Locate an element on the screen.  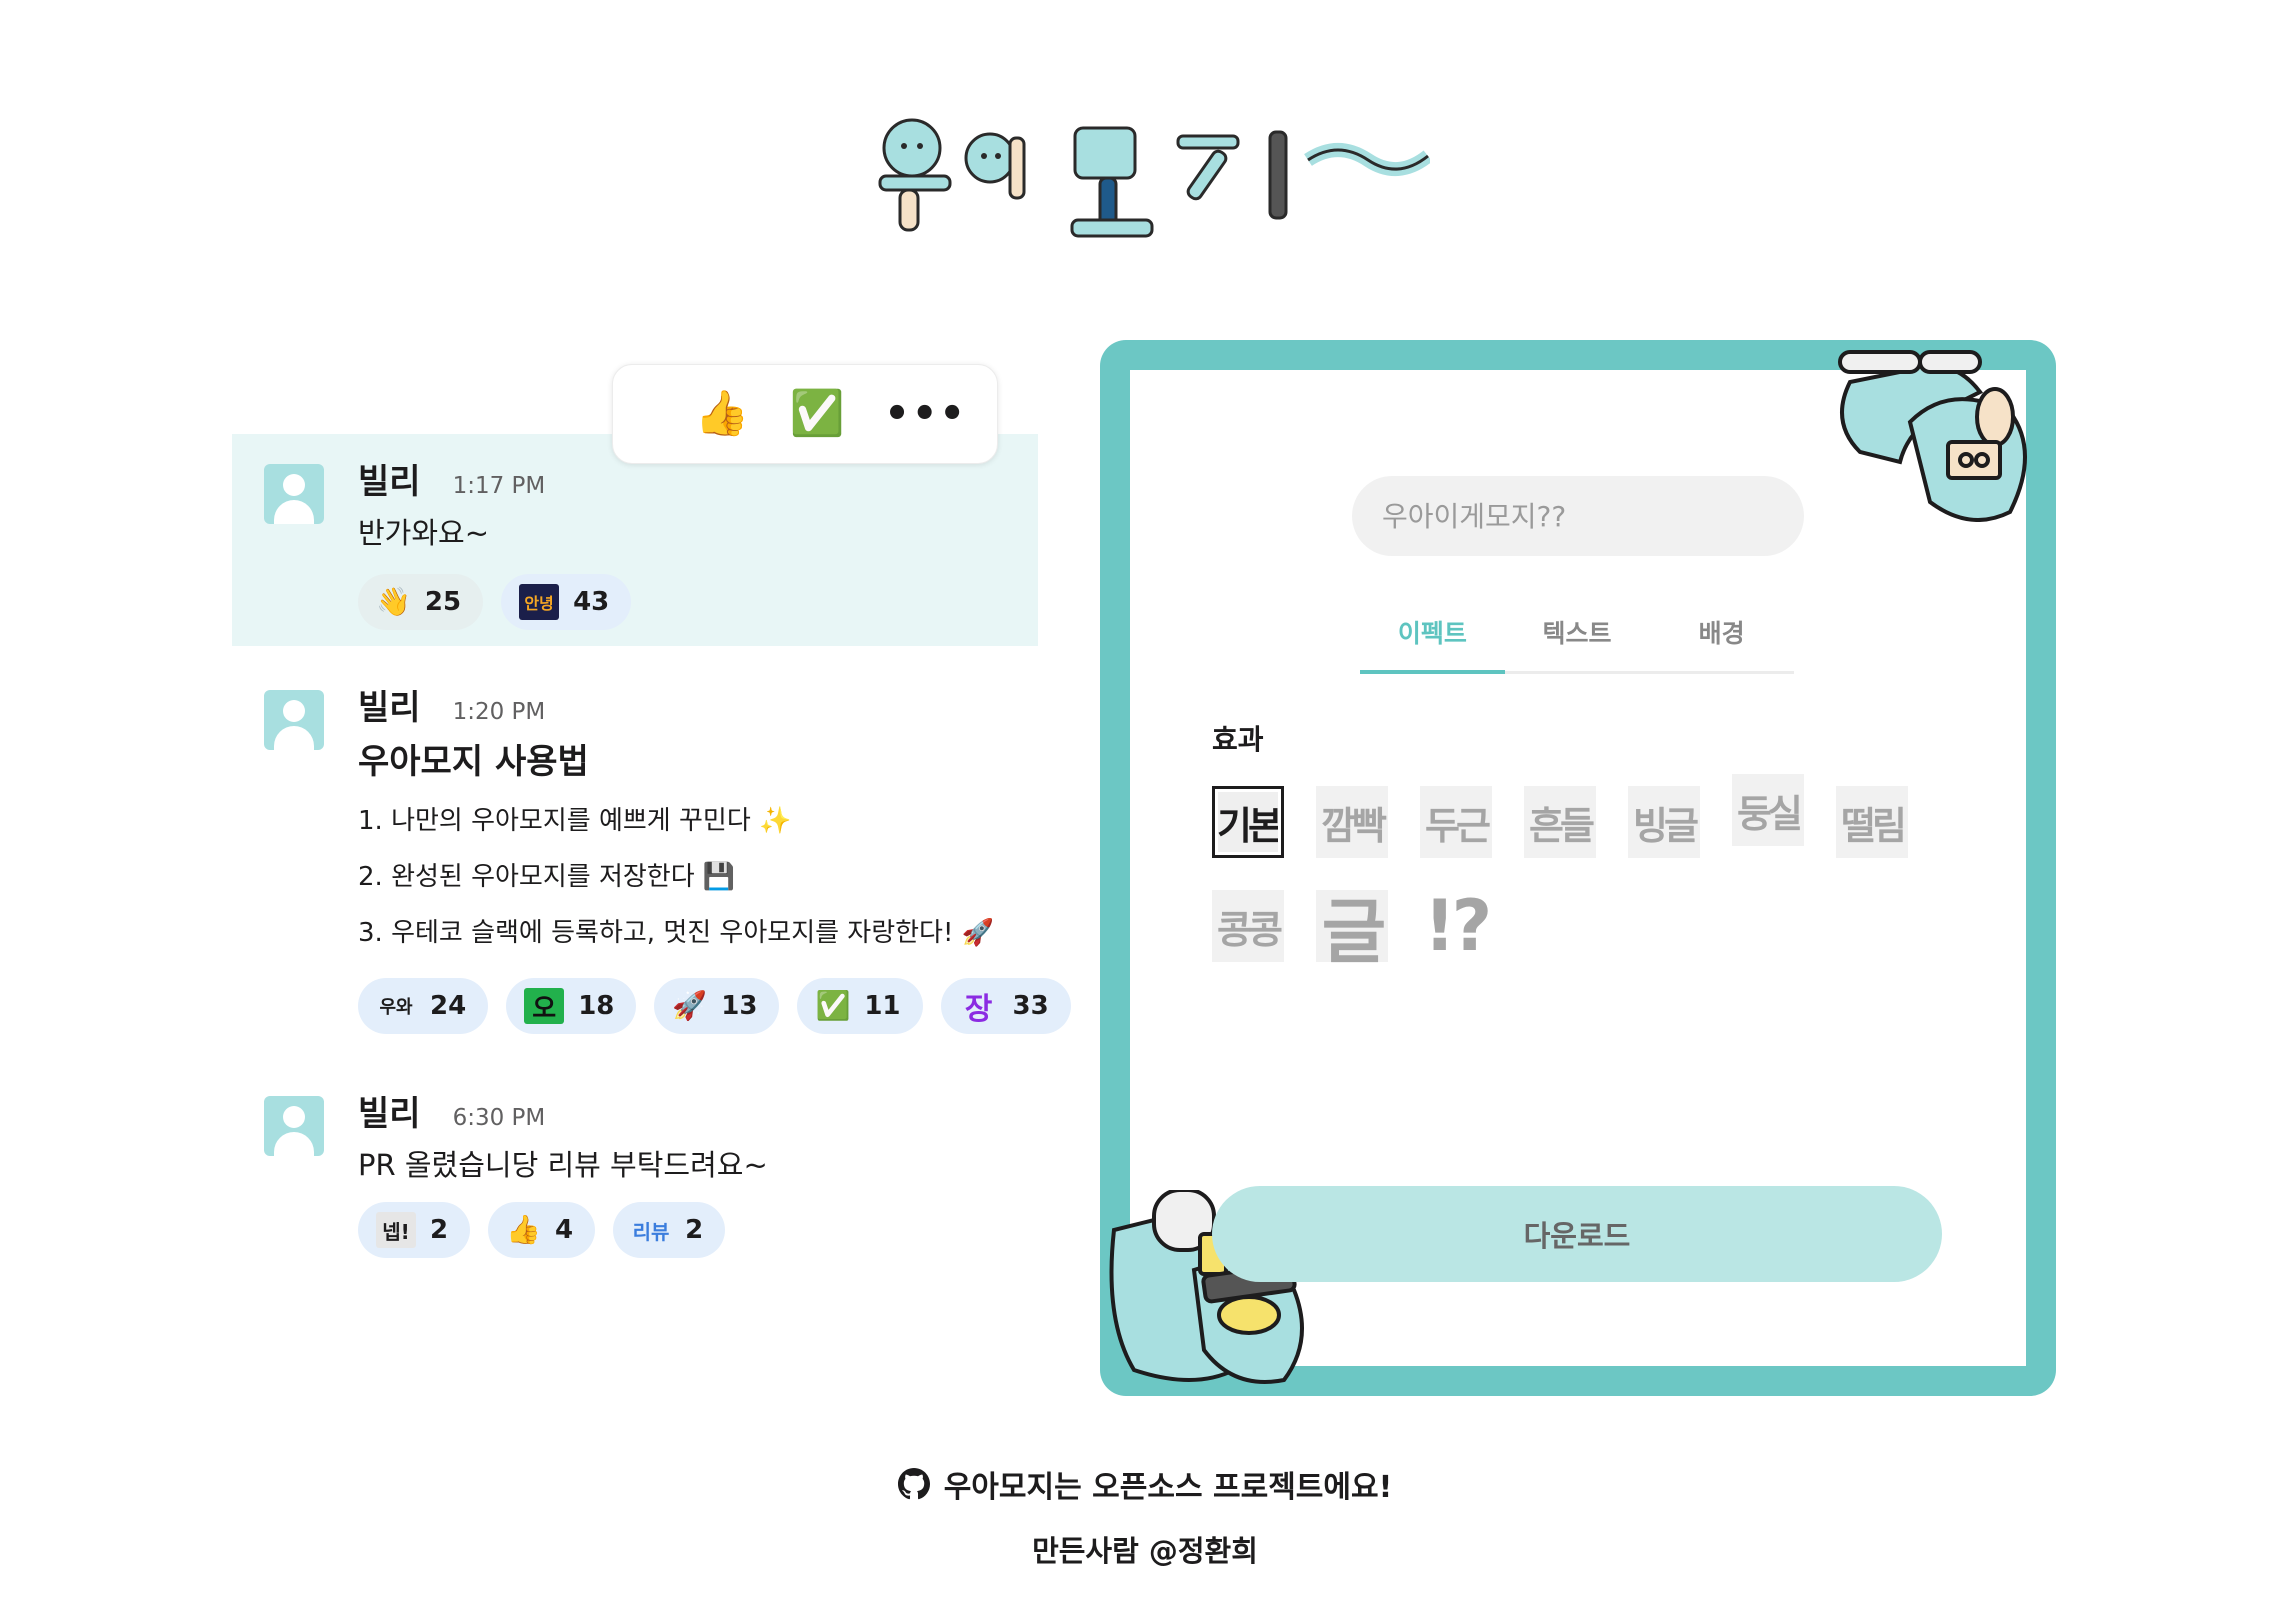
character-illustration-top is located at coordinates (1932, 436).